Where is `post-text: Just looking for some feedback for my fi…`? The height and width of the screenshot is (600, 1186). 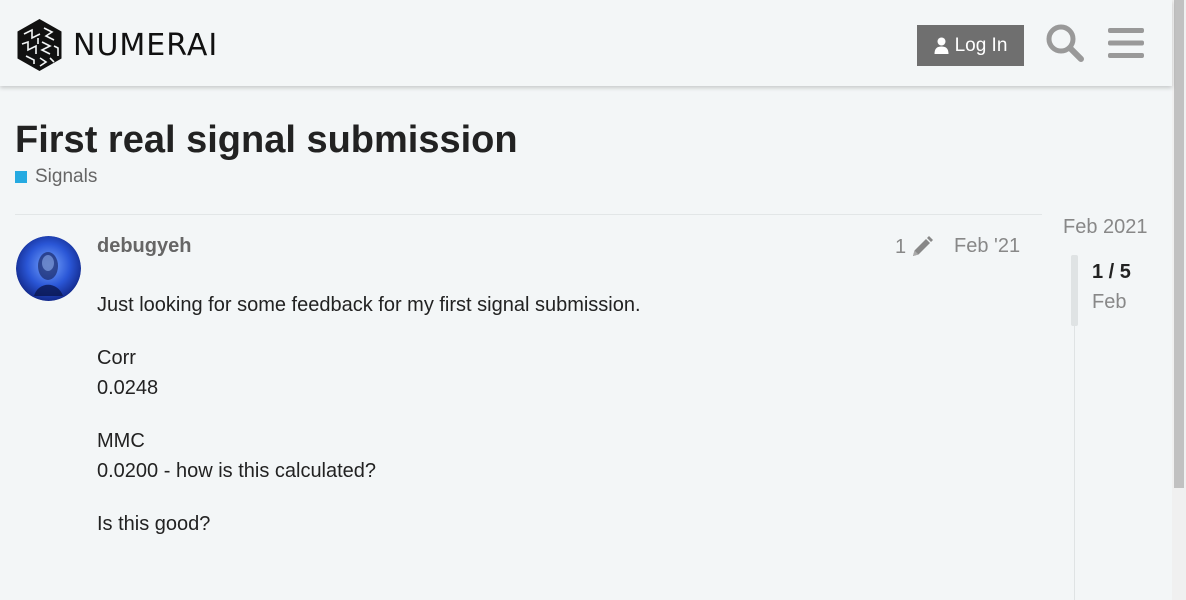 post-text: Just looking for some feedback for my fi… is located at coordinates (369, 305).